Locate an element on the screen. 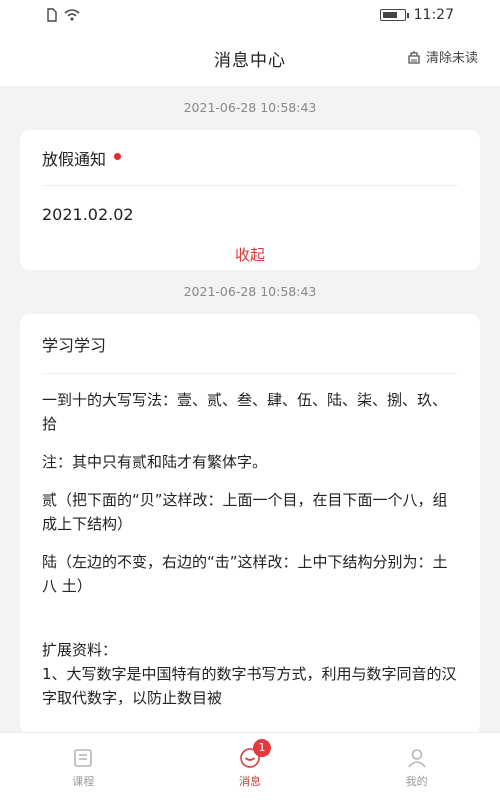  broom-icon is located at coordinates (414, 57).